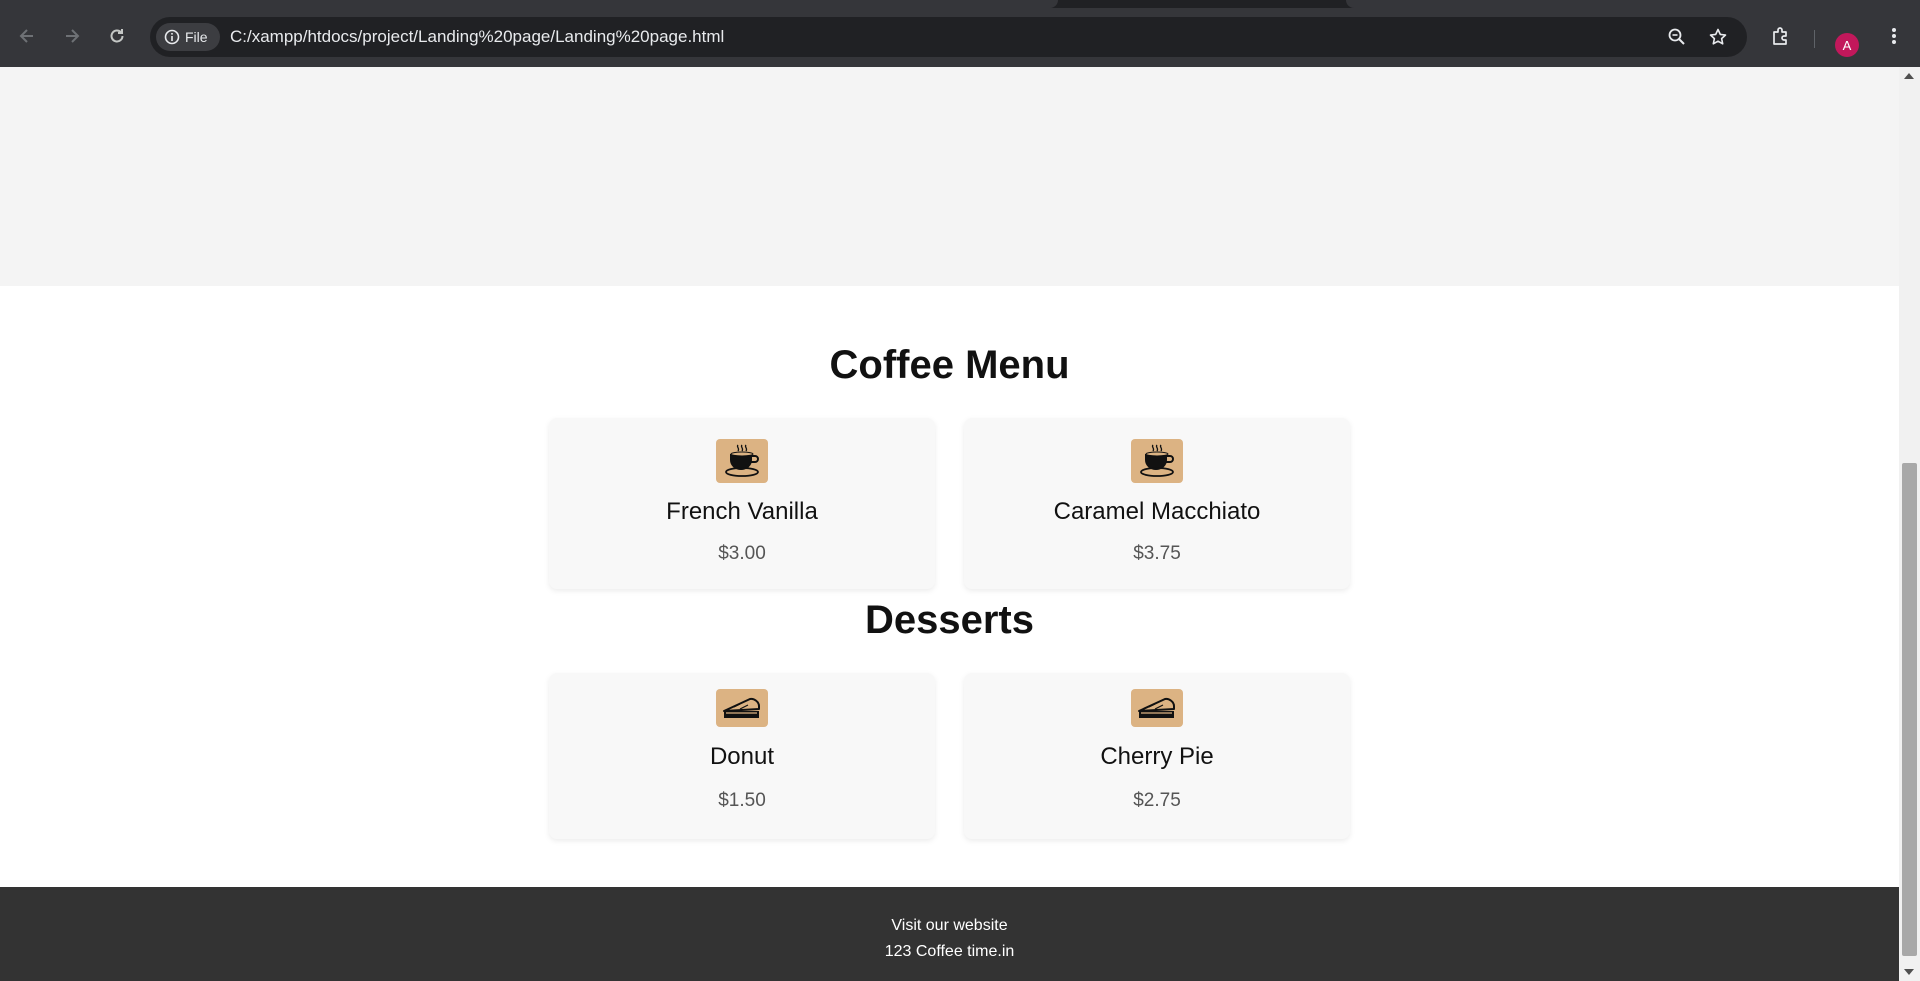  Describe the element at coordinates (949, 926) in the screenshot. I see `footer-website-link: Visit our website` at that location.